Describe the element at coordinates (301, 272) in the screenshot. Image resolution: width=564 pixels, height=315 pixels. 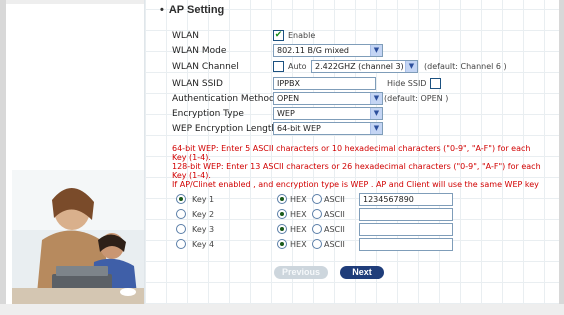
I see `previous-button: Previous` at that location.